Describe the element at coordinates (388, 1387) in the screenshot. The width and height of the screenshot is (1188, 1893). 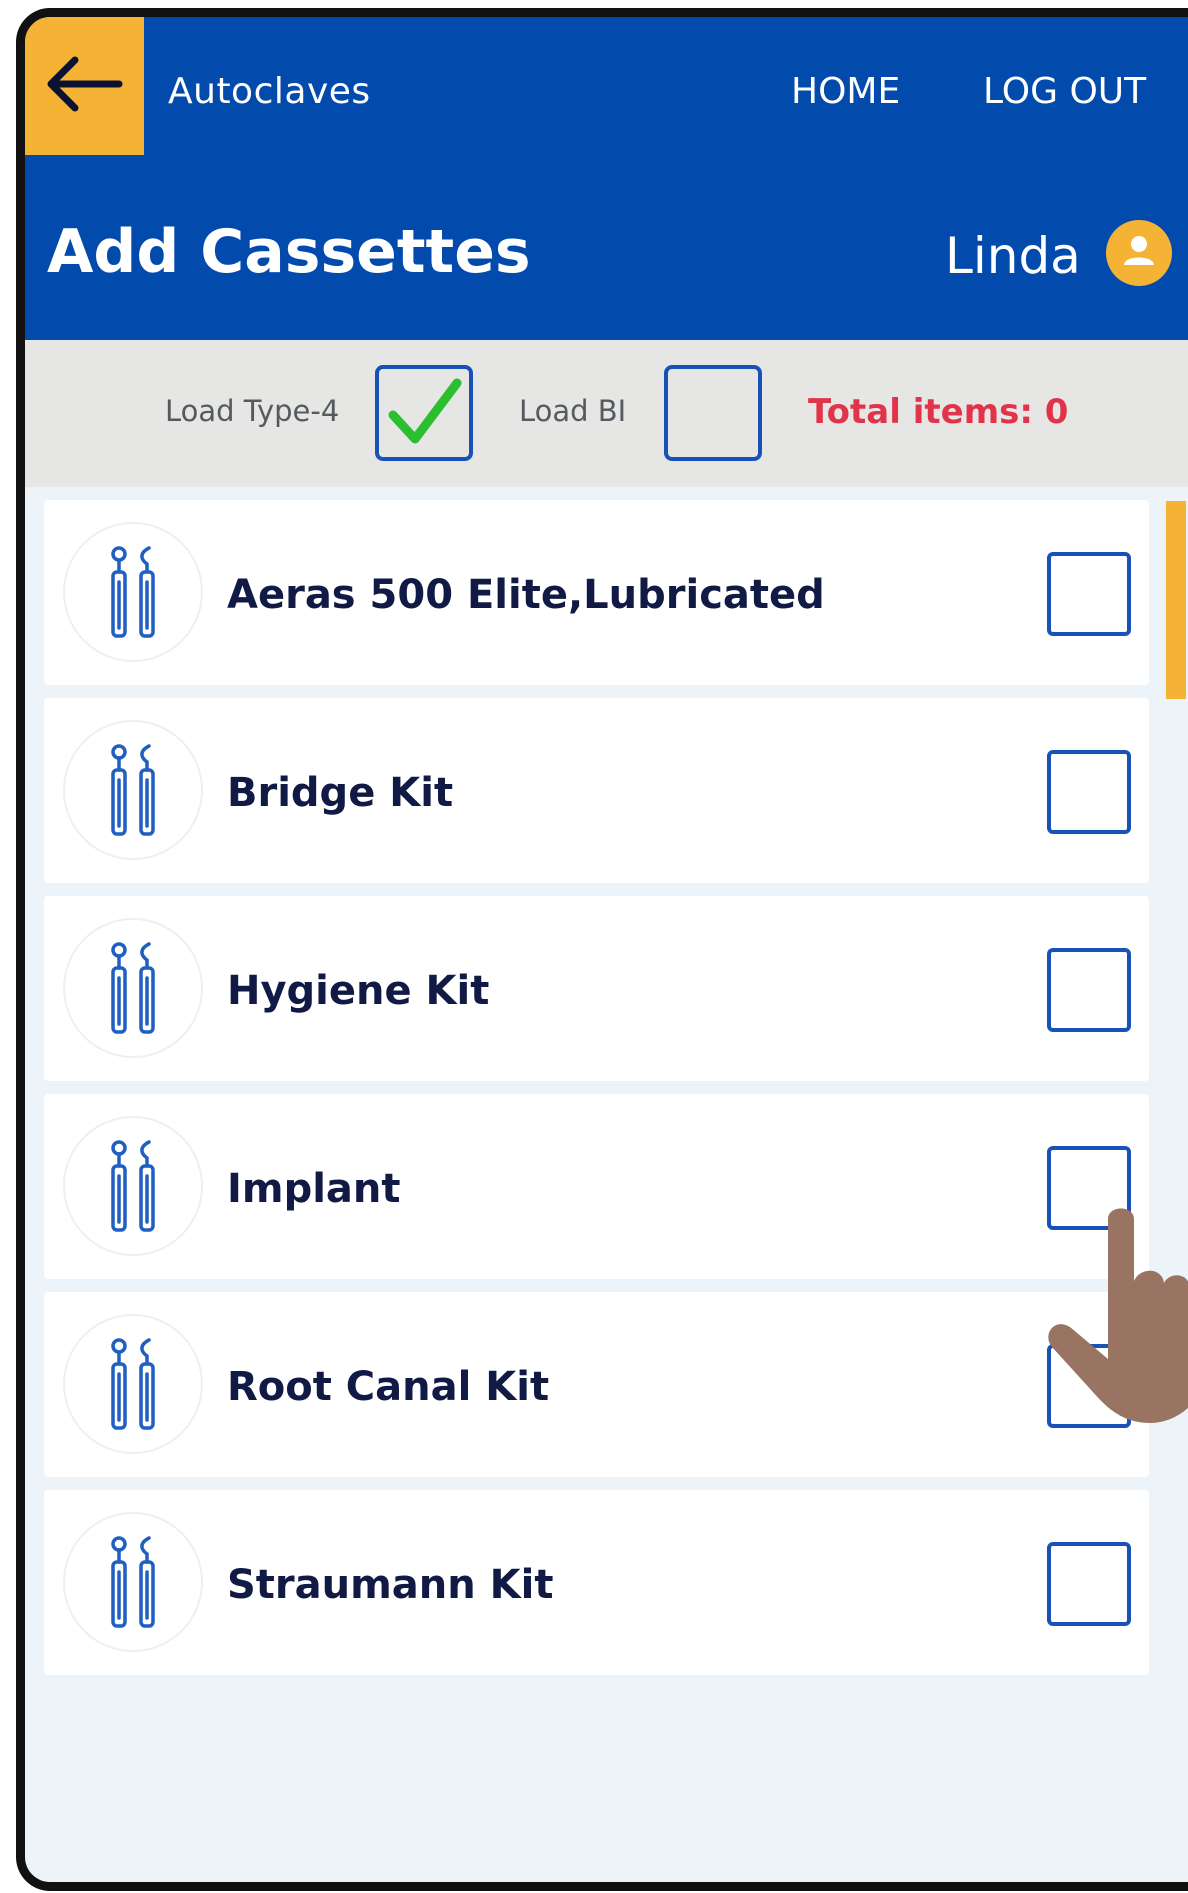
I see `list-item-label: Root Canal Kit` at that location.